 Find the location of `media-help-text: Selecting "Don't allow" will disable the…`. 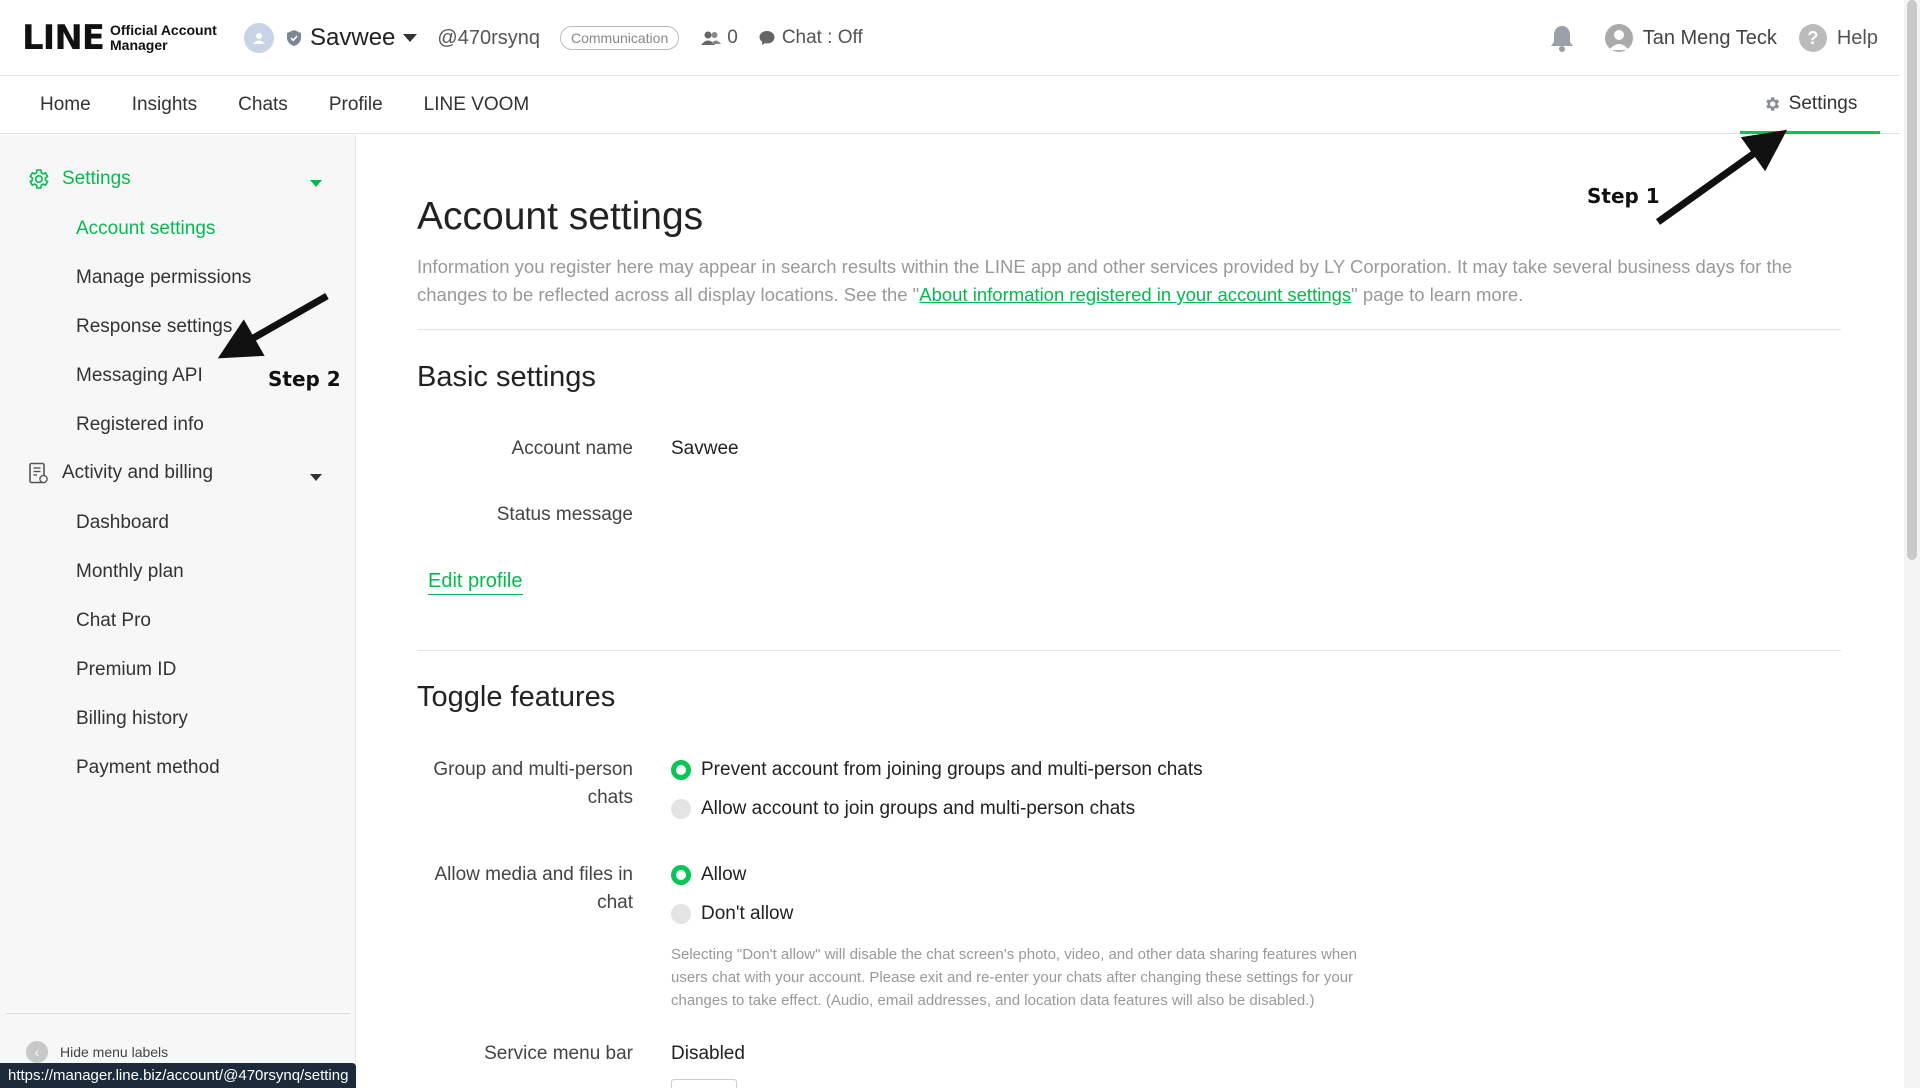

media-help-text: Selecting "Don't allow" will disable the… is located at coordinates (1014, 977).